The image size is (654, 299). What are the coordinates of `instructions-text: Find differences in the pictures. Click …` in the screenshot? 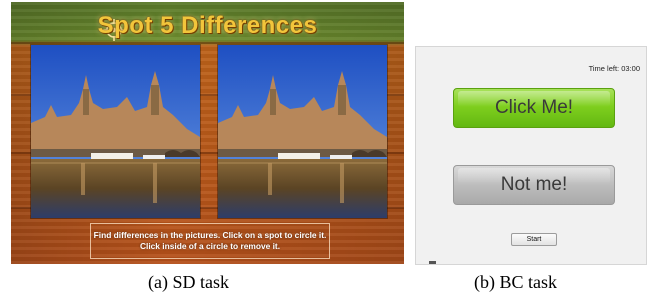 It's located at (210, 241).